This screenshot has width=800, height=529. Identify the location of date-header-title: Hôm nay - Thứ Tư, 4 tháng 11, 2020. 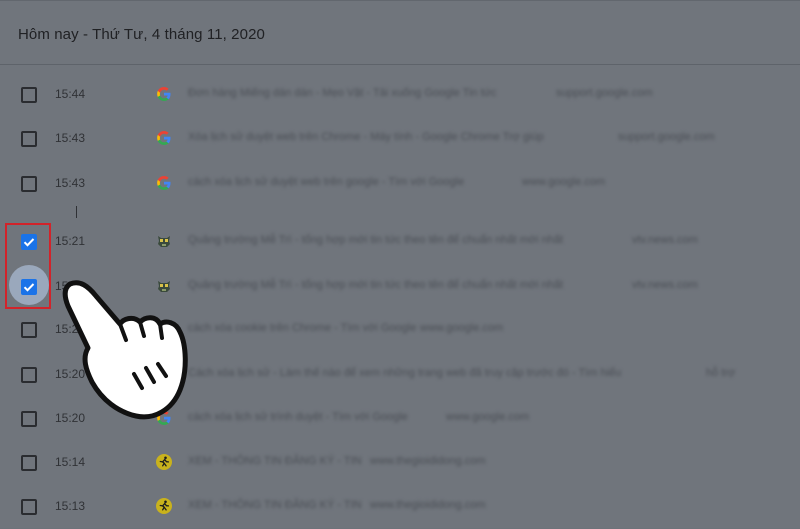
(141, 34).